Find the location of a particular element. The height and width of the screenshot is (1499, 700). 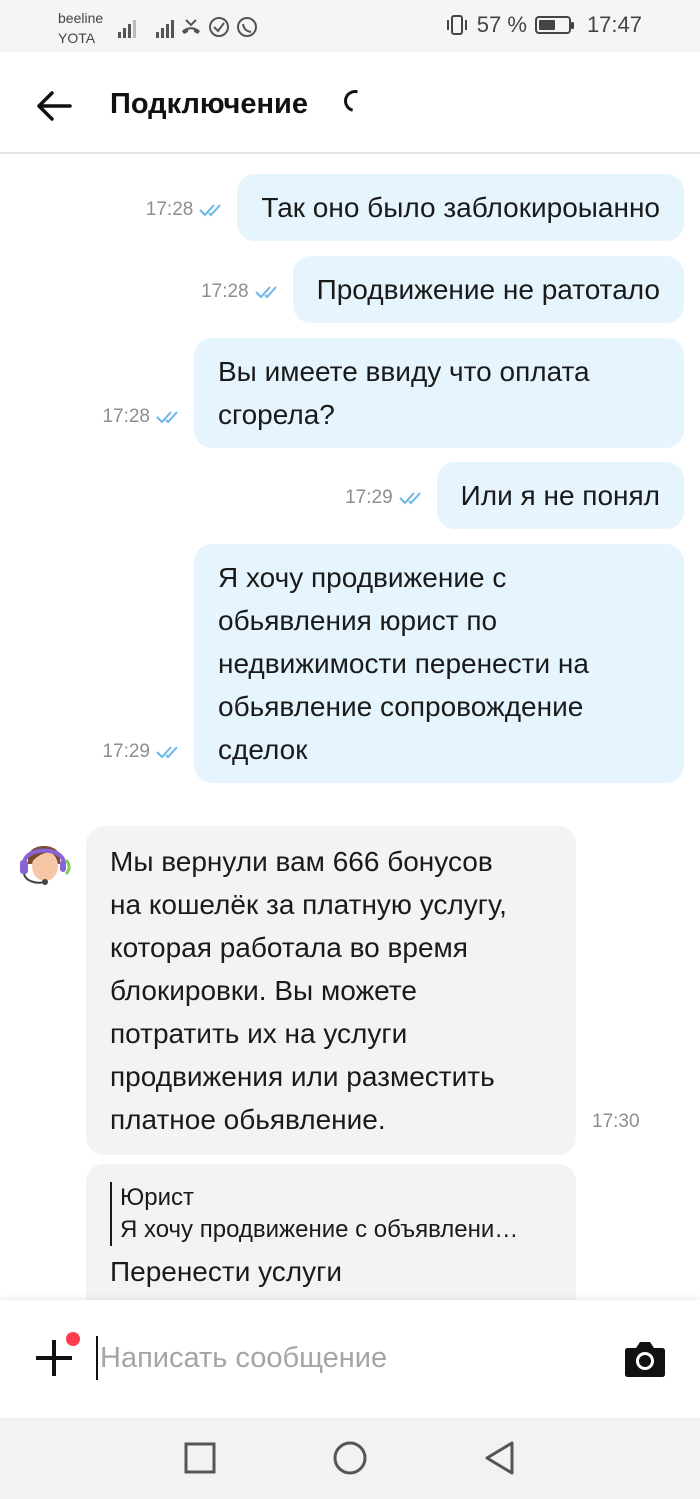

message-text: Перенести услуги is located at coordinates (226, 1271).